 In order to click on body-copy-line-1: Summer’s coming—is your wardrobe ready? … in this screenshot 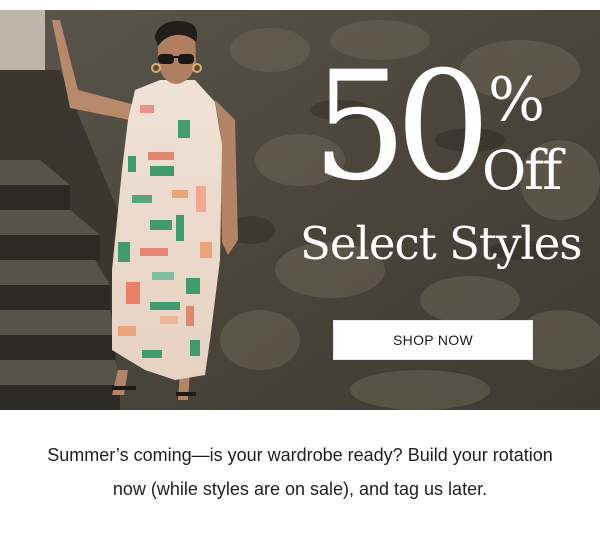, I will do `click(300, 455)`.